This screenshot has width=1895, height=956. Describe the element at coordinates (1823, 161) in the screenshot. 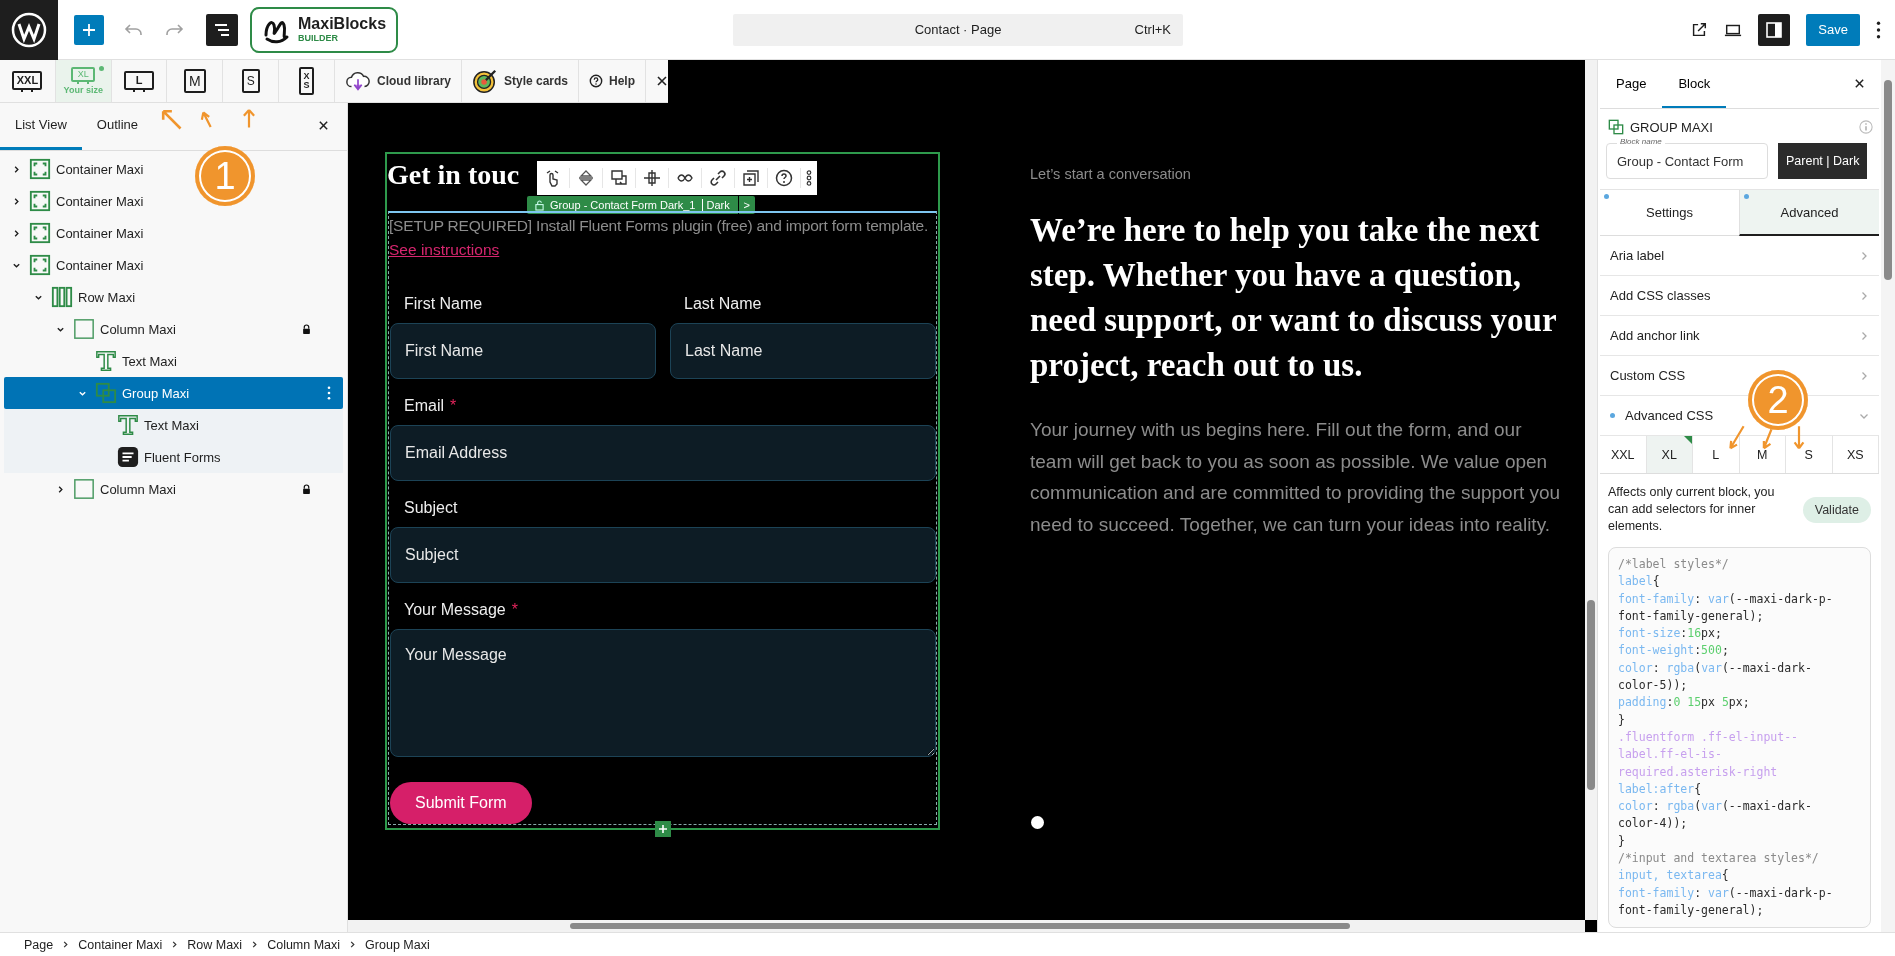

I see `parent-button: Parent | Dark` at that location.